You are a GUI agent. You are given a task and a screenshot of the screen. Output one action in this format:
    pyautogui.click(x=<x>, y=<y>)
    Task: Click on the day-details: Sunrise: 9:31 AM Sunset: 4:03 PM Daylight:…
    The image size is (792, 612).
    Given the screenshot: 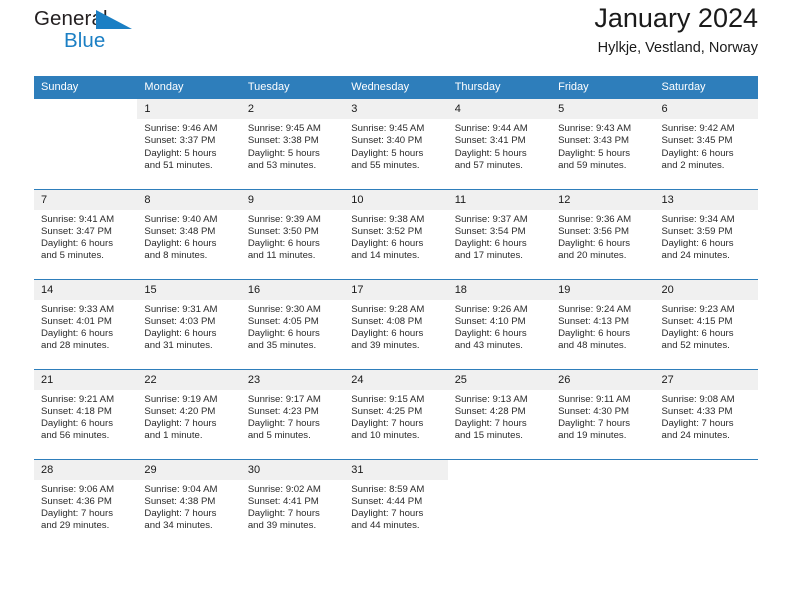 What is the action you would take?
    pyautogui.click(x=188, y=326)
    